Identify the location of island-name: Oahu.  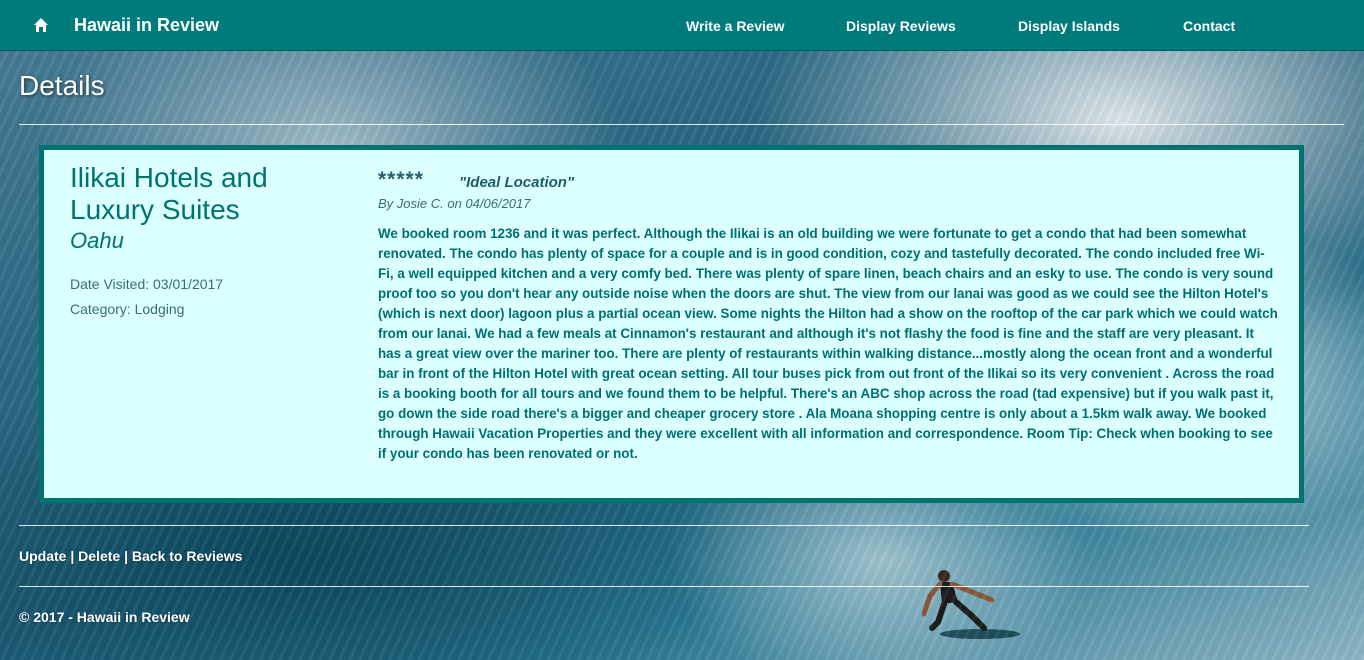
(97, 240).